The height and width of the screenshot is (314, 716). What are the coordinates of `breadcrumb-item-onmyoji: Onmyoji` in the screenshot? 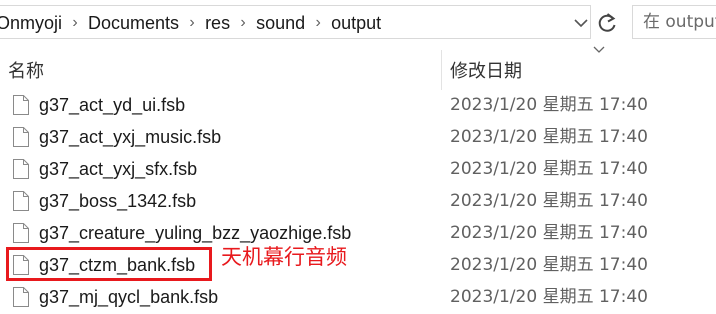 It's located at (31, 23).